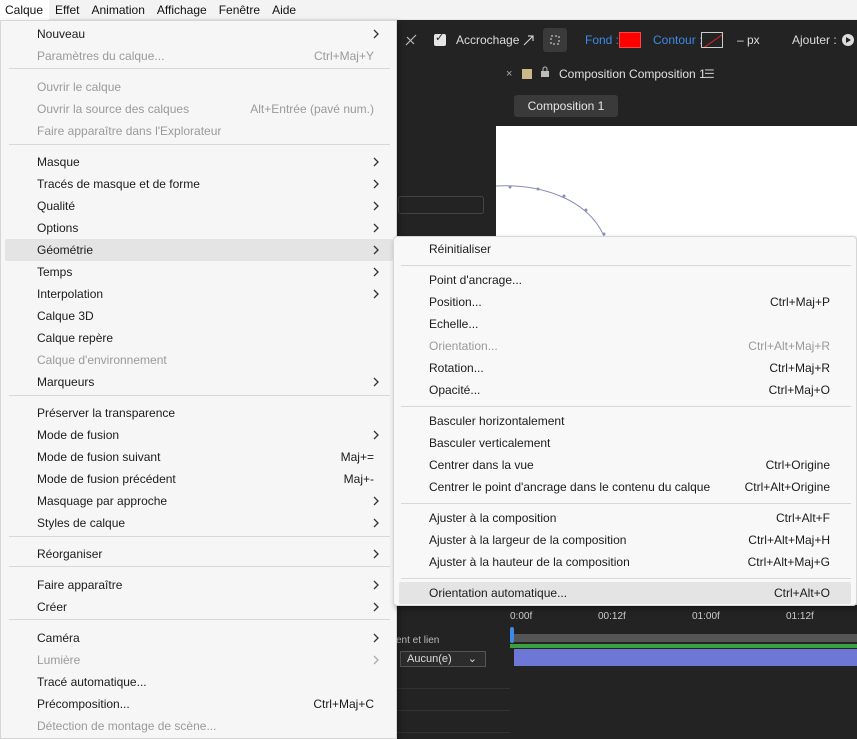 The height and width of the screenshot is (739, 857). Describe the element at coordinates (182, 10) in the screenshot. I see `menu-affichage: Affichage` at that location.